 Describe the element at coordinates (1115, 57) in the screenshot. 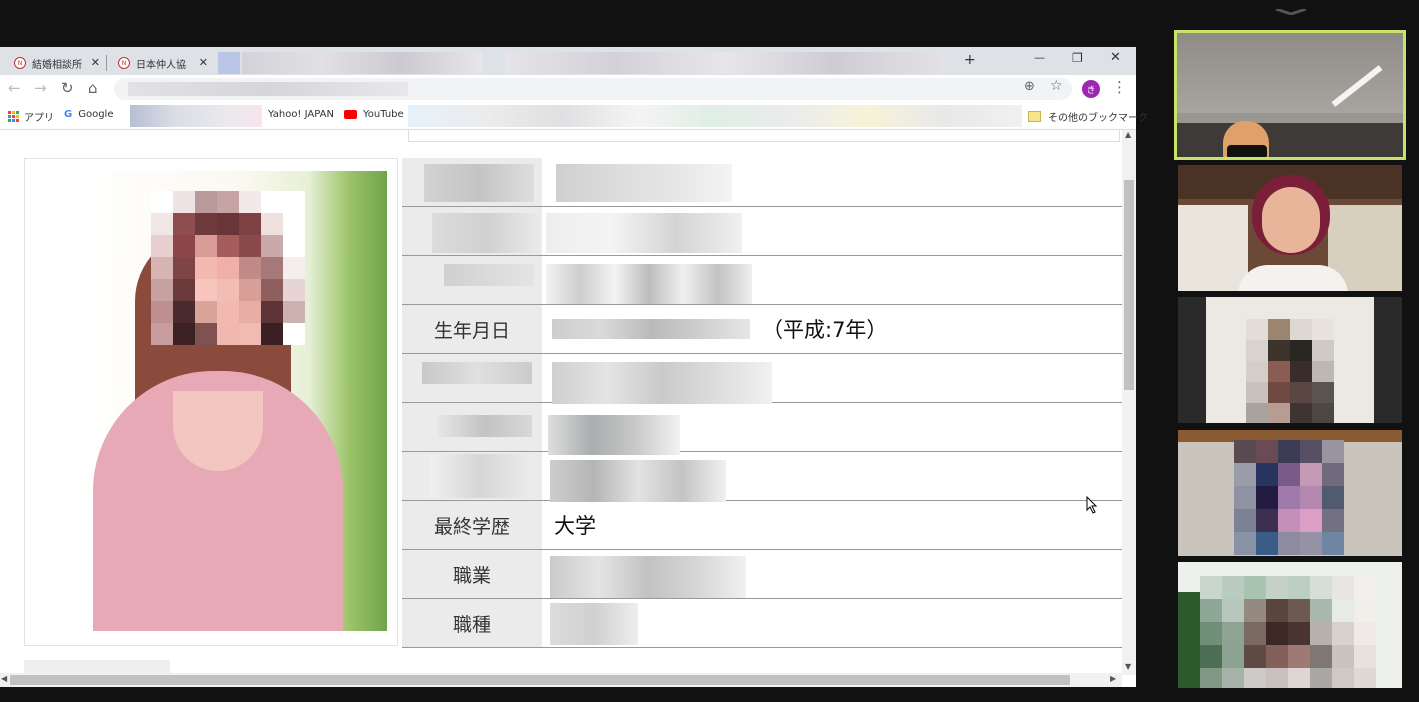

I see `window-close-button: ✕` at that location.